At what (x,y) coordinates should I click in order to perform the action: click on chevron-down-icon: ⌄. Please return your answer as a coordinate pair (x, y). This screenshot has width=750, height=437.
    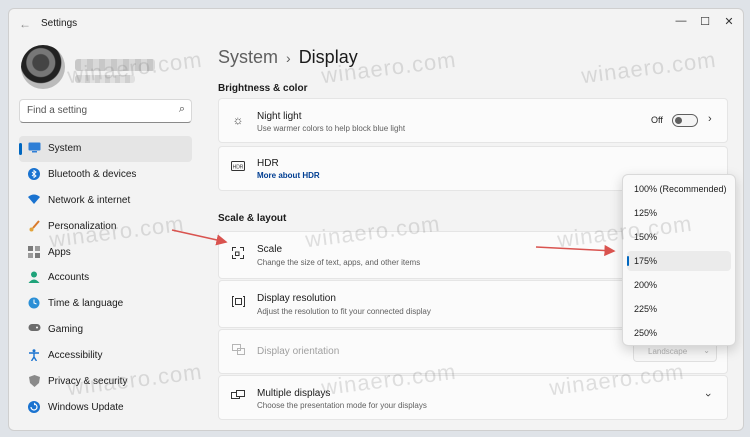
    Looking at the image, I should click on (706, 350).